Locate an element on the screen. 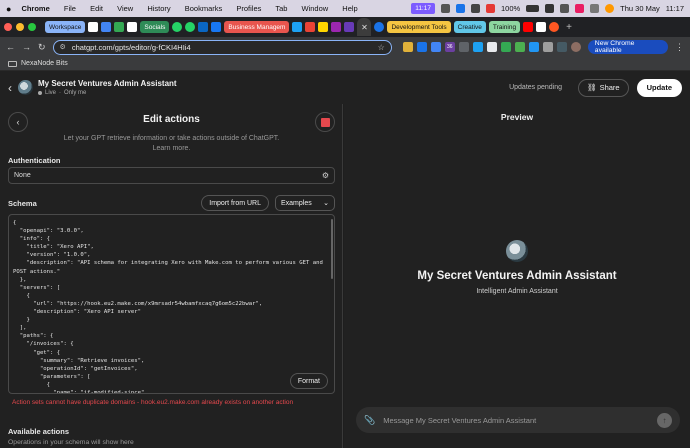 Image resolution: width=690 pixels, height=448 pixels. menu-bookmarks: Bookmarks is located at coordinates (204, 8).